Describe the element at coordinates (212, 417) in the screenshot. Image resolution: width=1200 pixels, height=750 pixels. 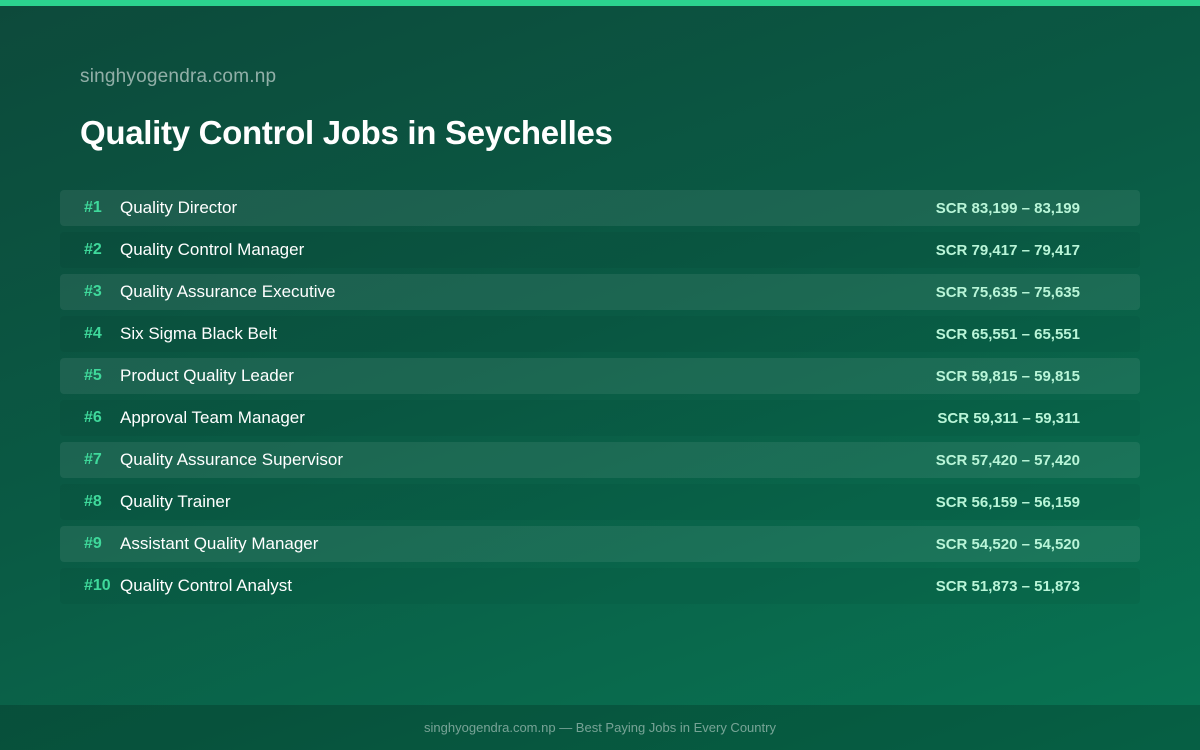
I see `job-title: Approval Team Manager` at that location.